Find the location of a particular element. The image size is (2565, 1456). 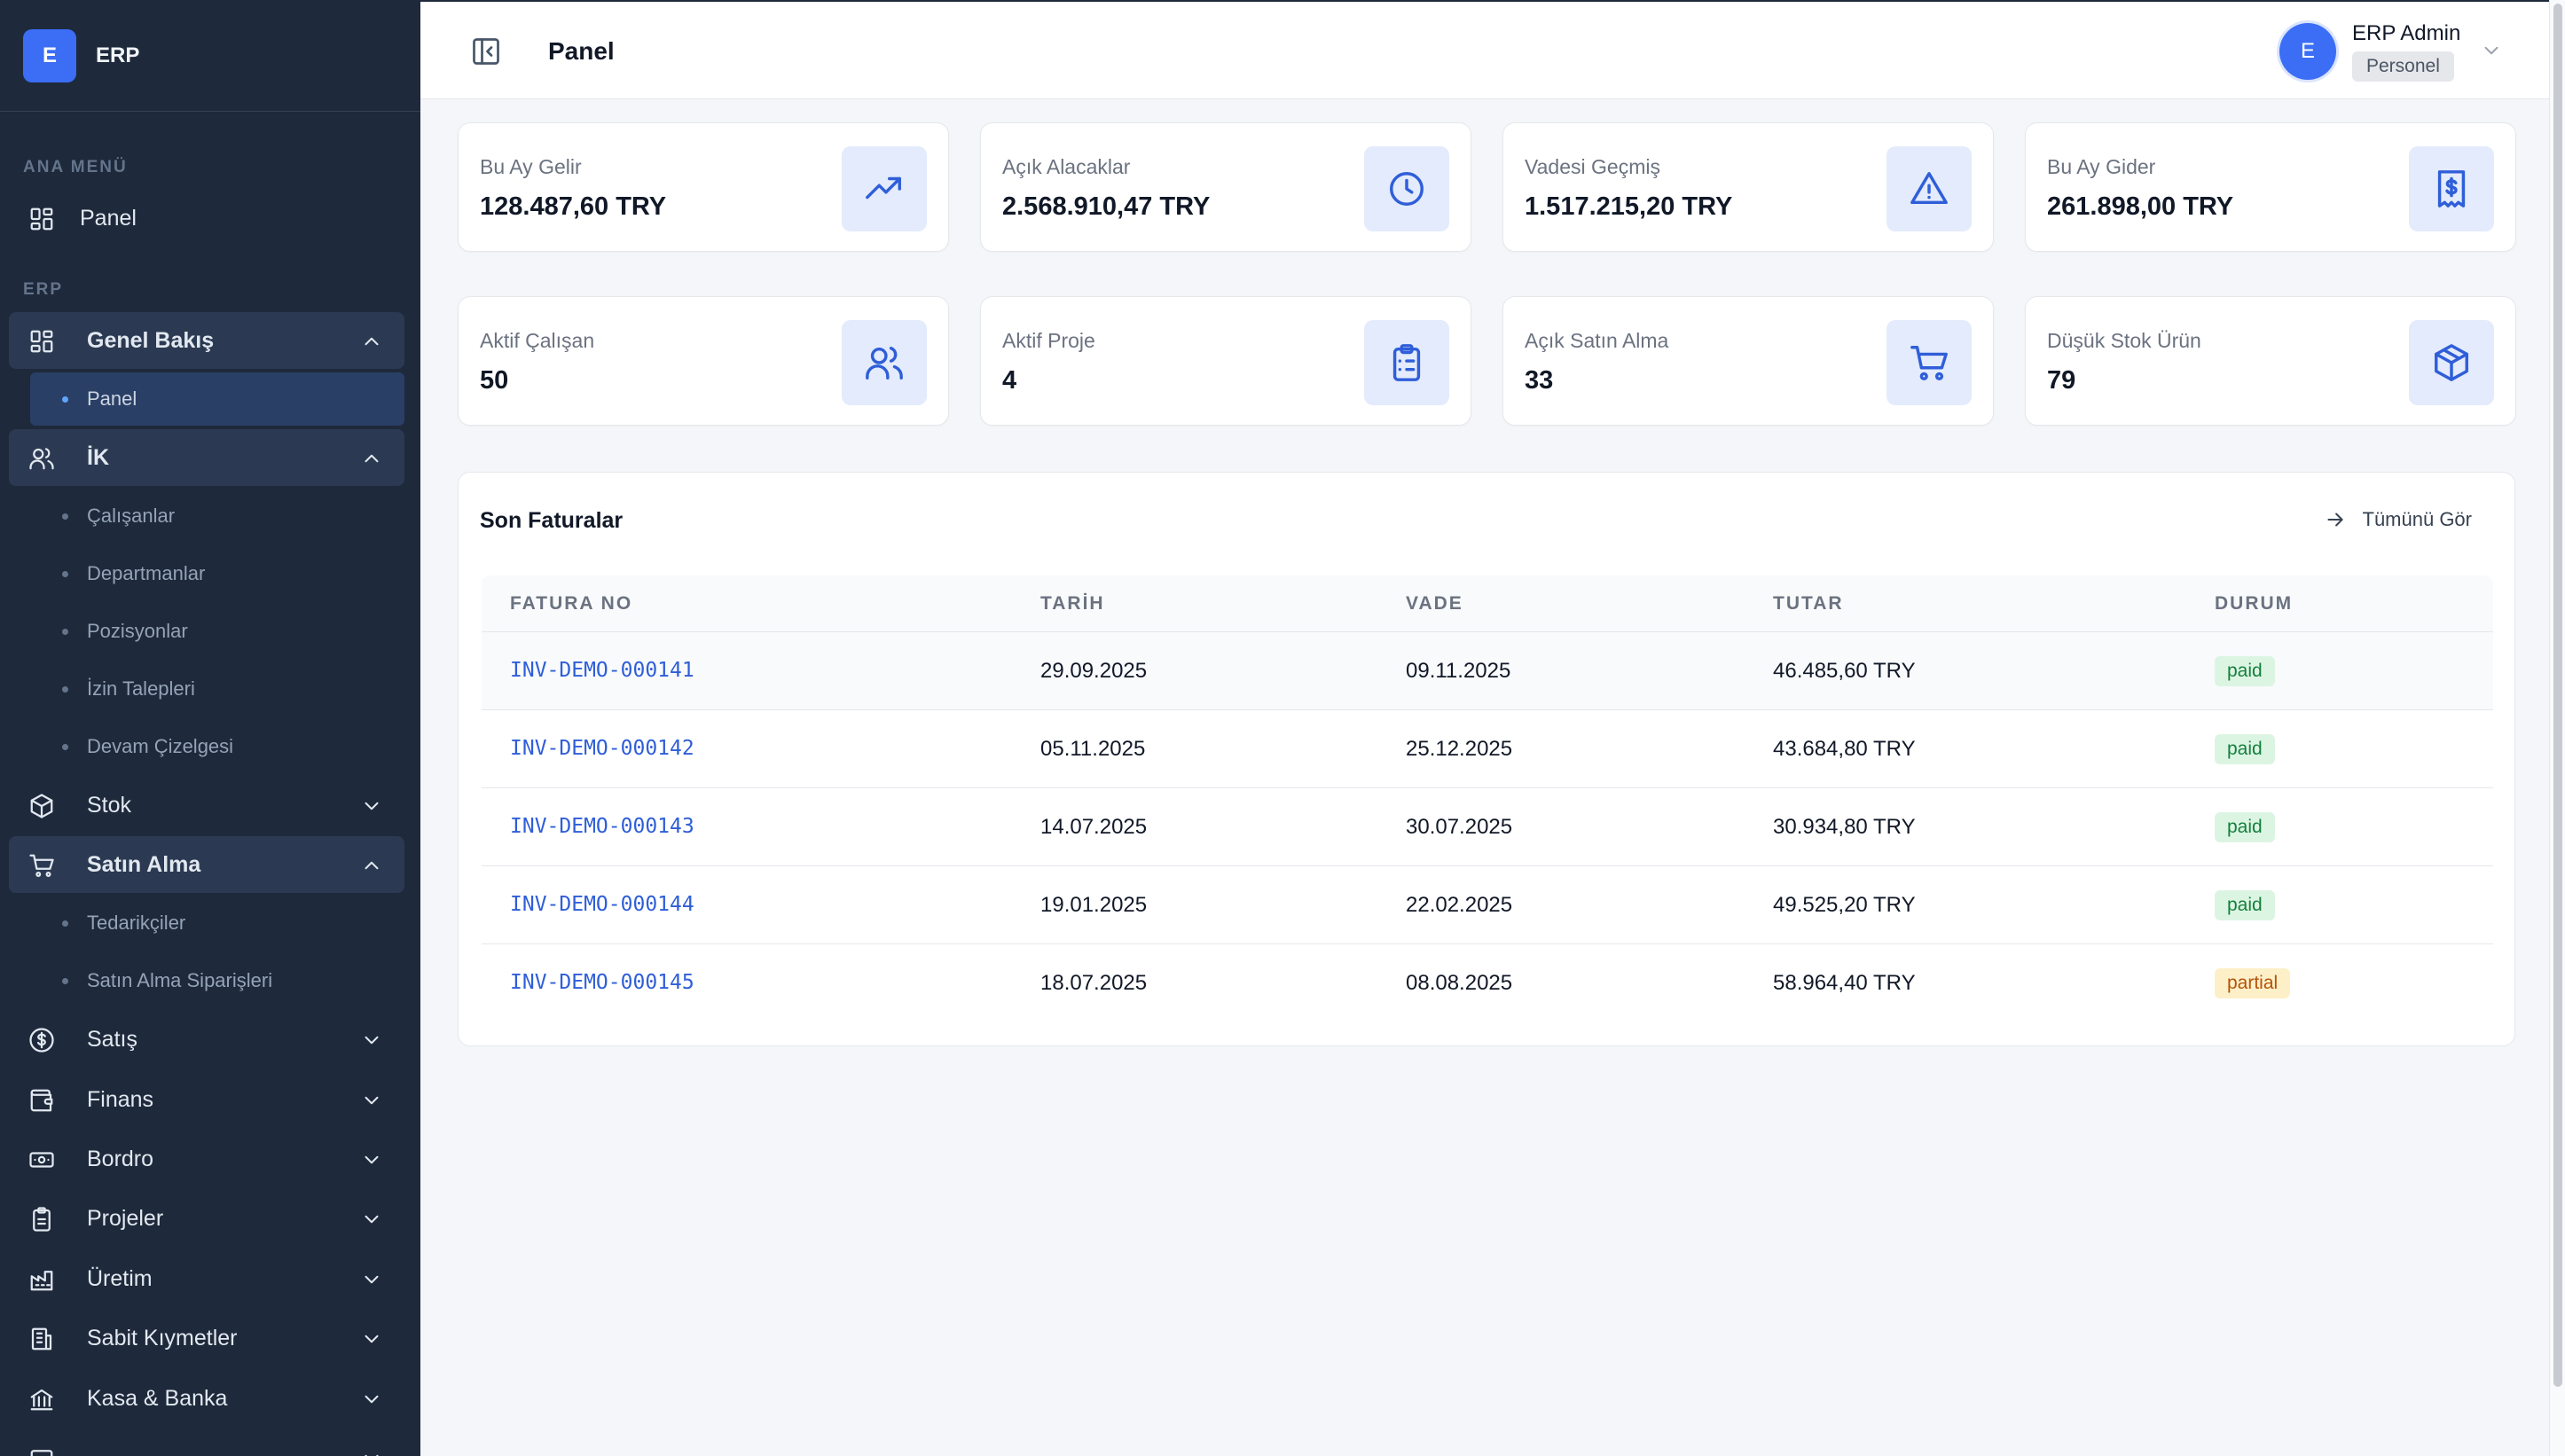

sidebar-group-sales: Satış is located at coordinates (206, 1039).